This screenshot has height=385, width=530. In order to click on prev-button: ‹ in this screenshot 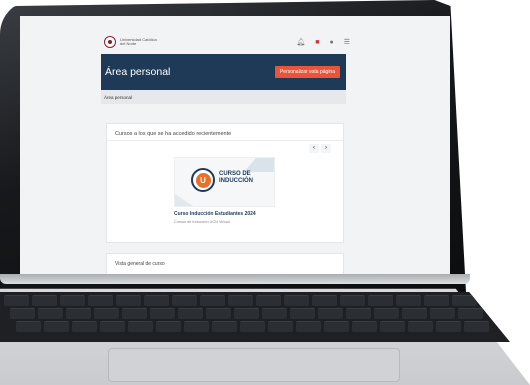, I will do `click(314, 148)`.